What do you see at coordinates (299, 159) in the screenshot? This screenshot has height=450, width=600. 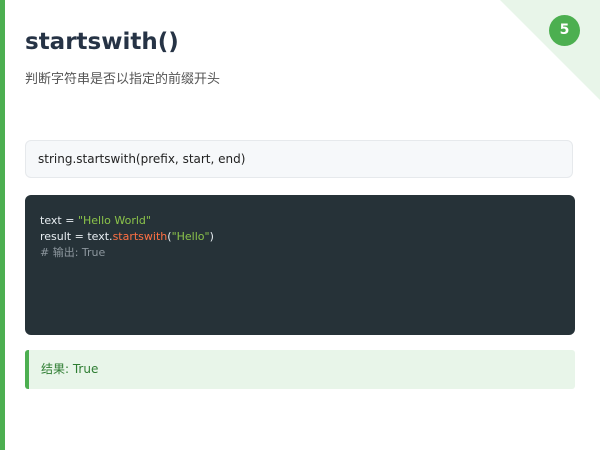 I see `syntax-box: string.startswith(prefix, start, end)` at bounding box center [299, 159].